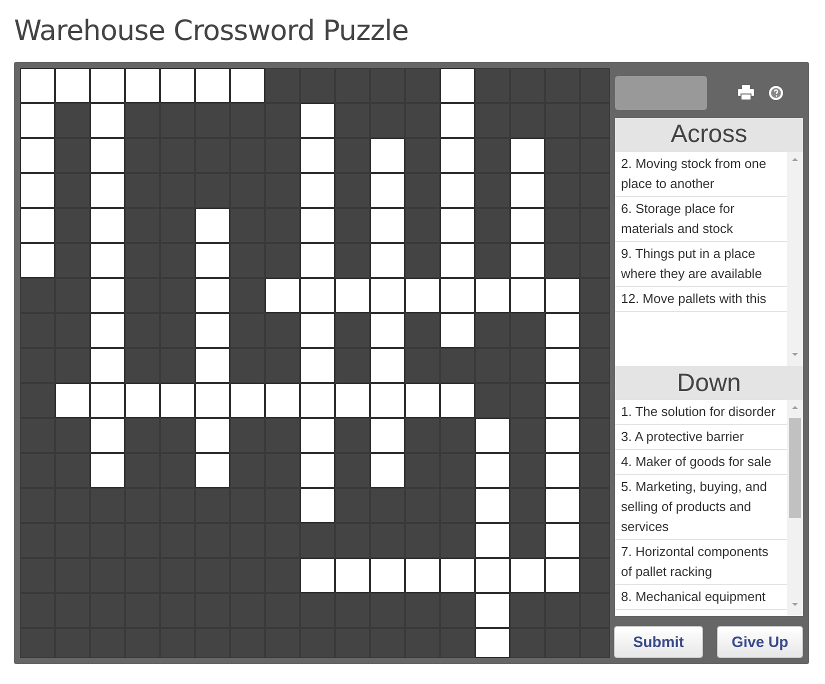 The height and width of the screenshot is (684, 825). I want to click on give-up-button: Give Up, so click(760, 642).